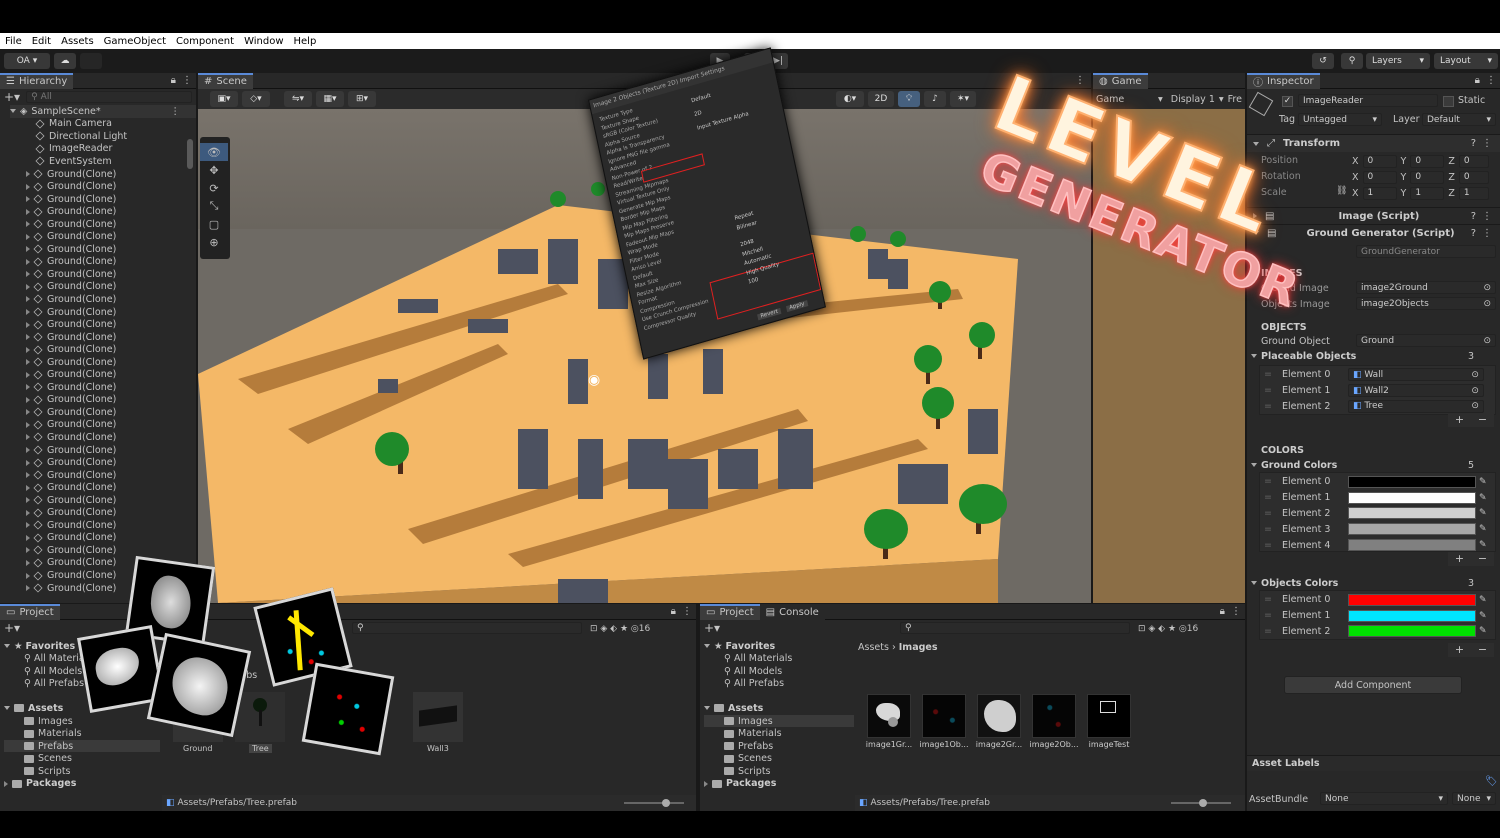  I want to click on hierarchy-item: Directional Light, so click(103, 136).